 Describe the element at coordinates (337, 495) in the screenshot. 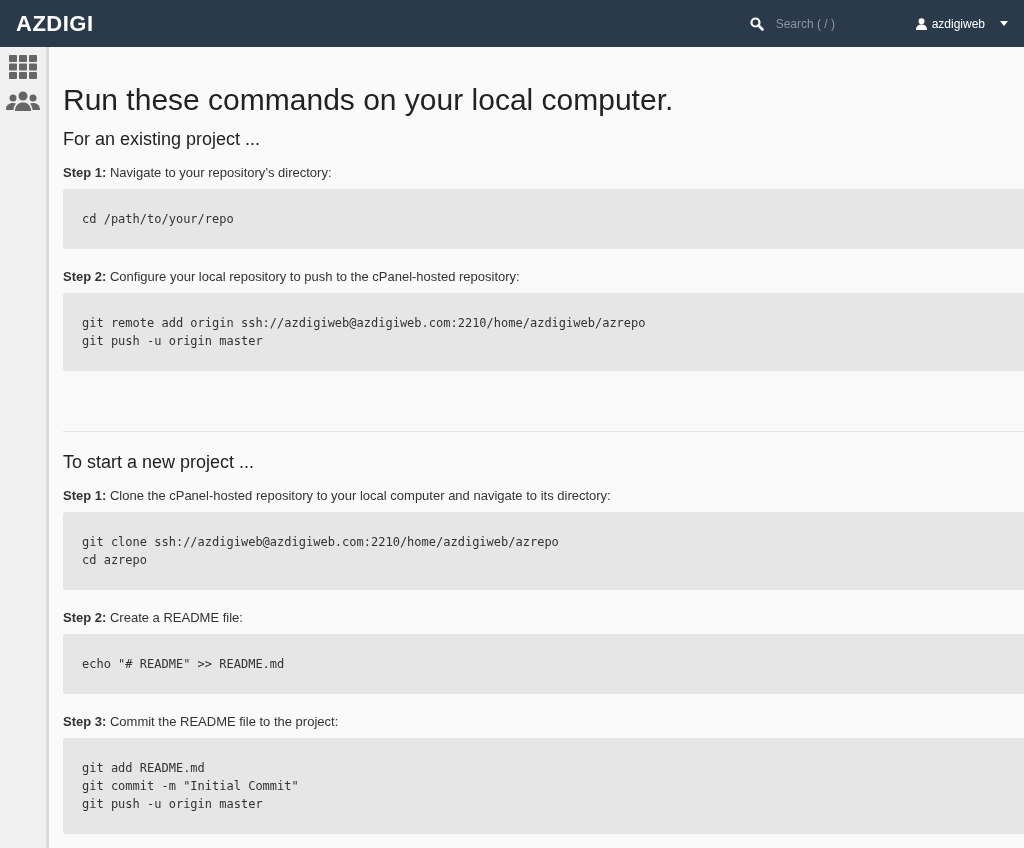

I see `step-instruction: Step 1: Clone the cPanel-hosted repository to your local computer and navigate to its directory:` at that location.